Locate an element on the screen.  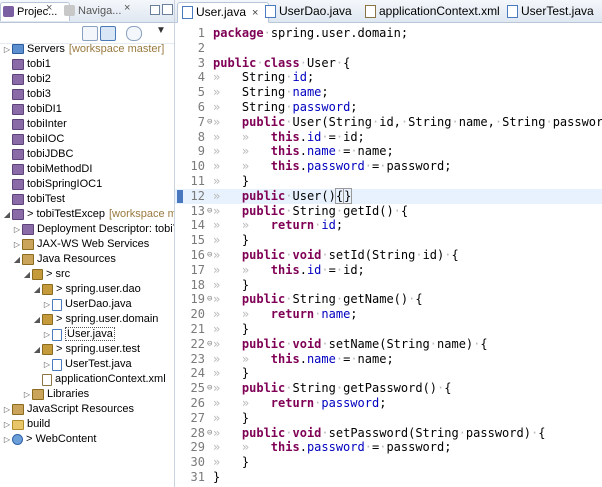
tree-item-label: > spring.user.test is located at coordinates (98, 349).